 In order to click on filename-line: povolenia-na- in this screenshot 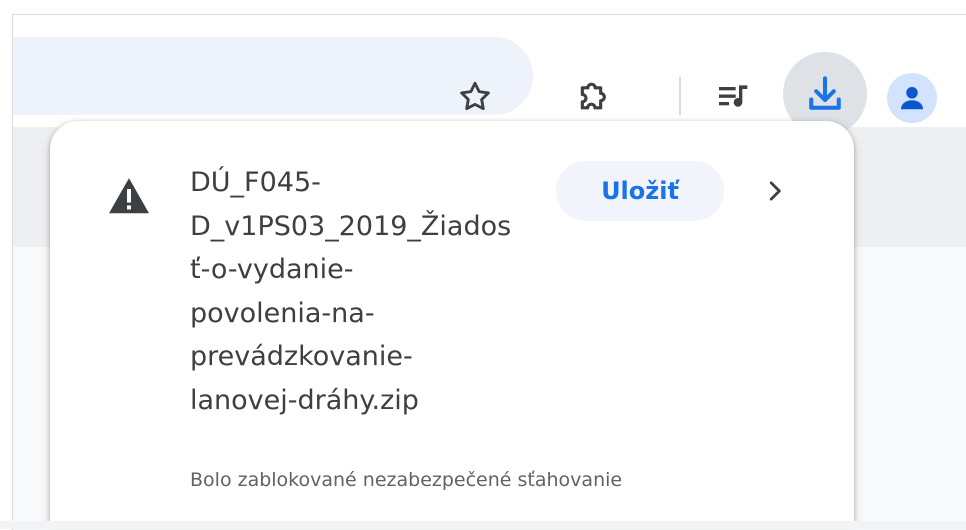, I will do `click(282, 313)`.